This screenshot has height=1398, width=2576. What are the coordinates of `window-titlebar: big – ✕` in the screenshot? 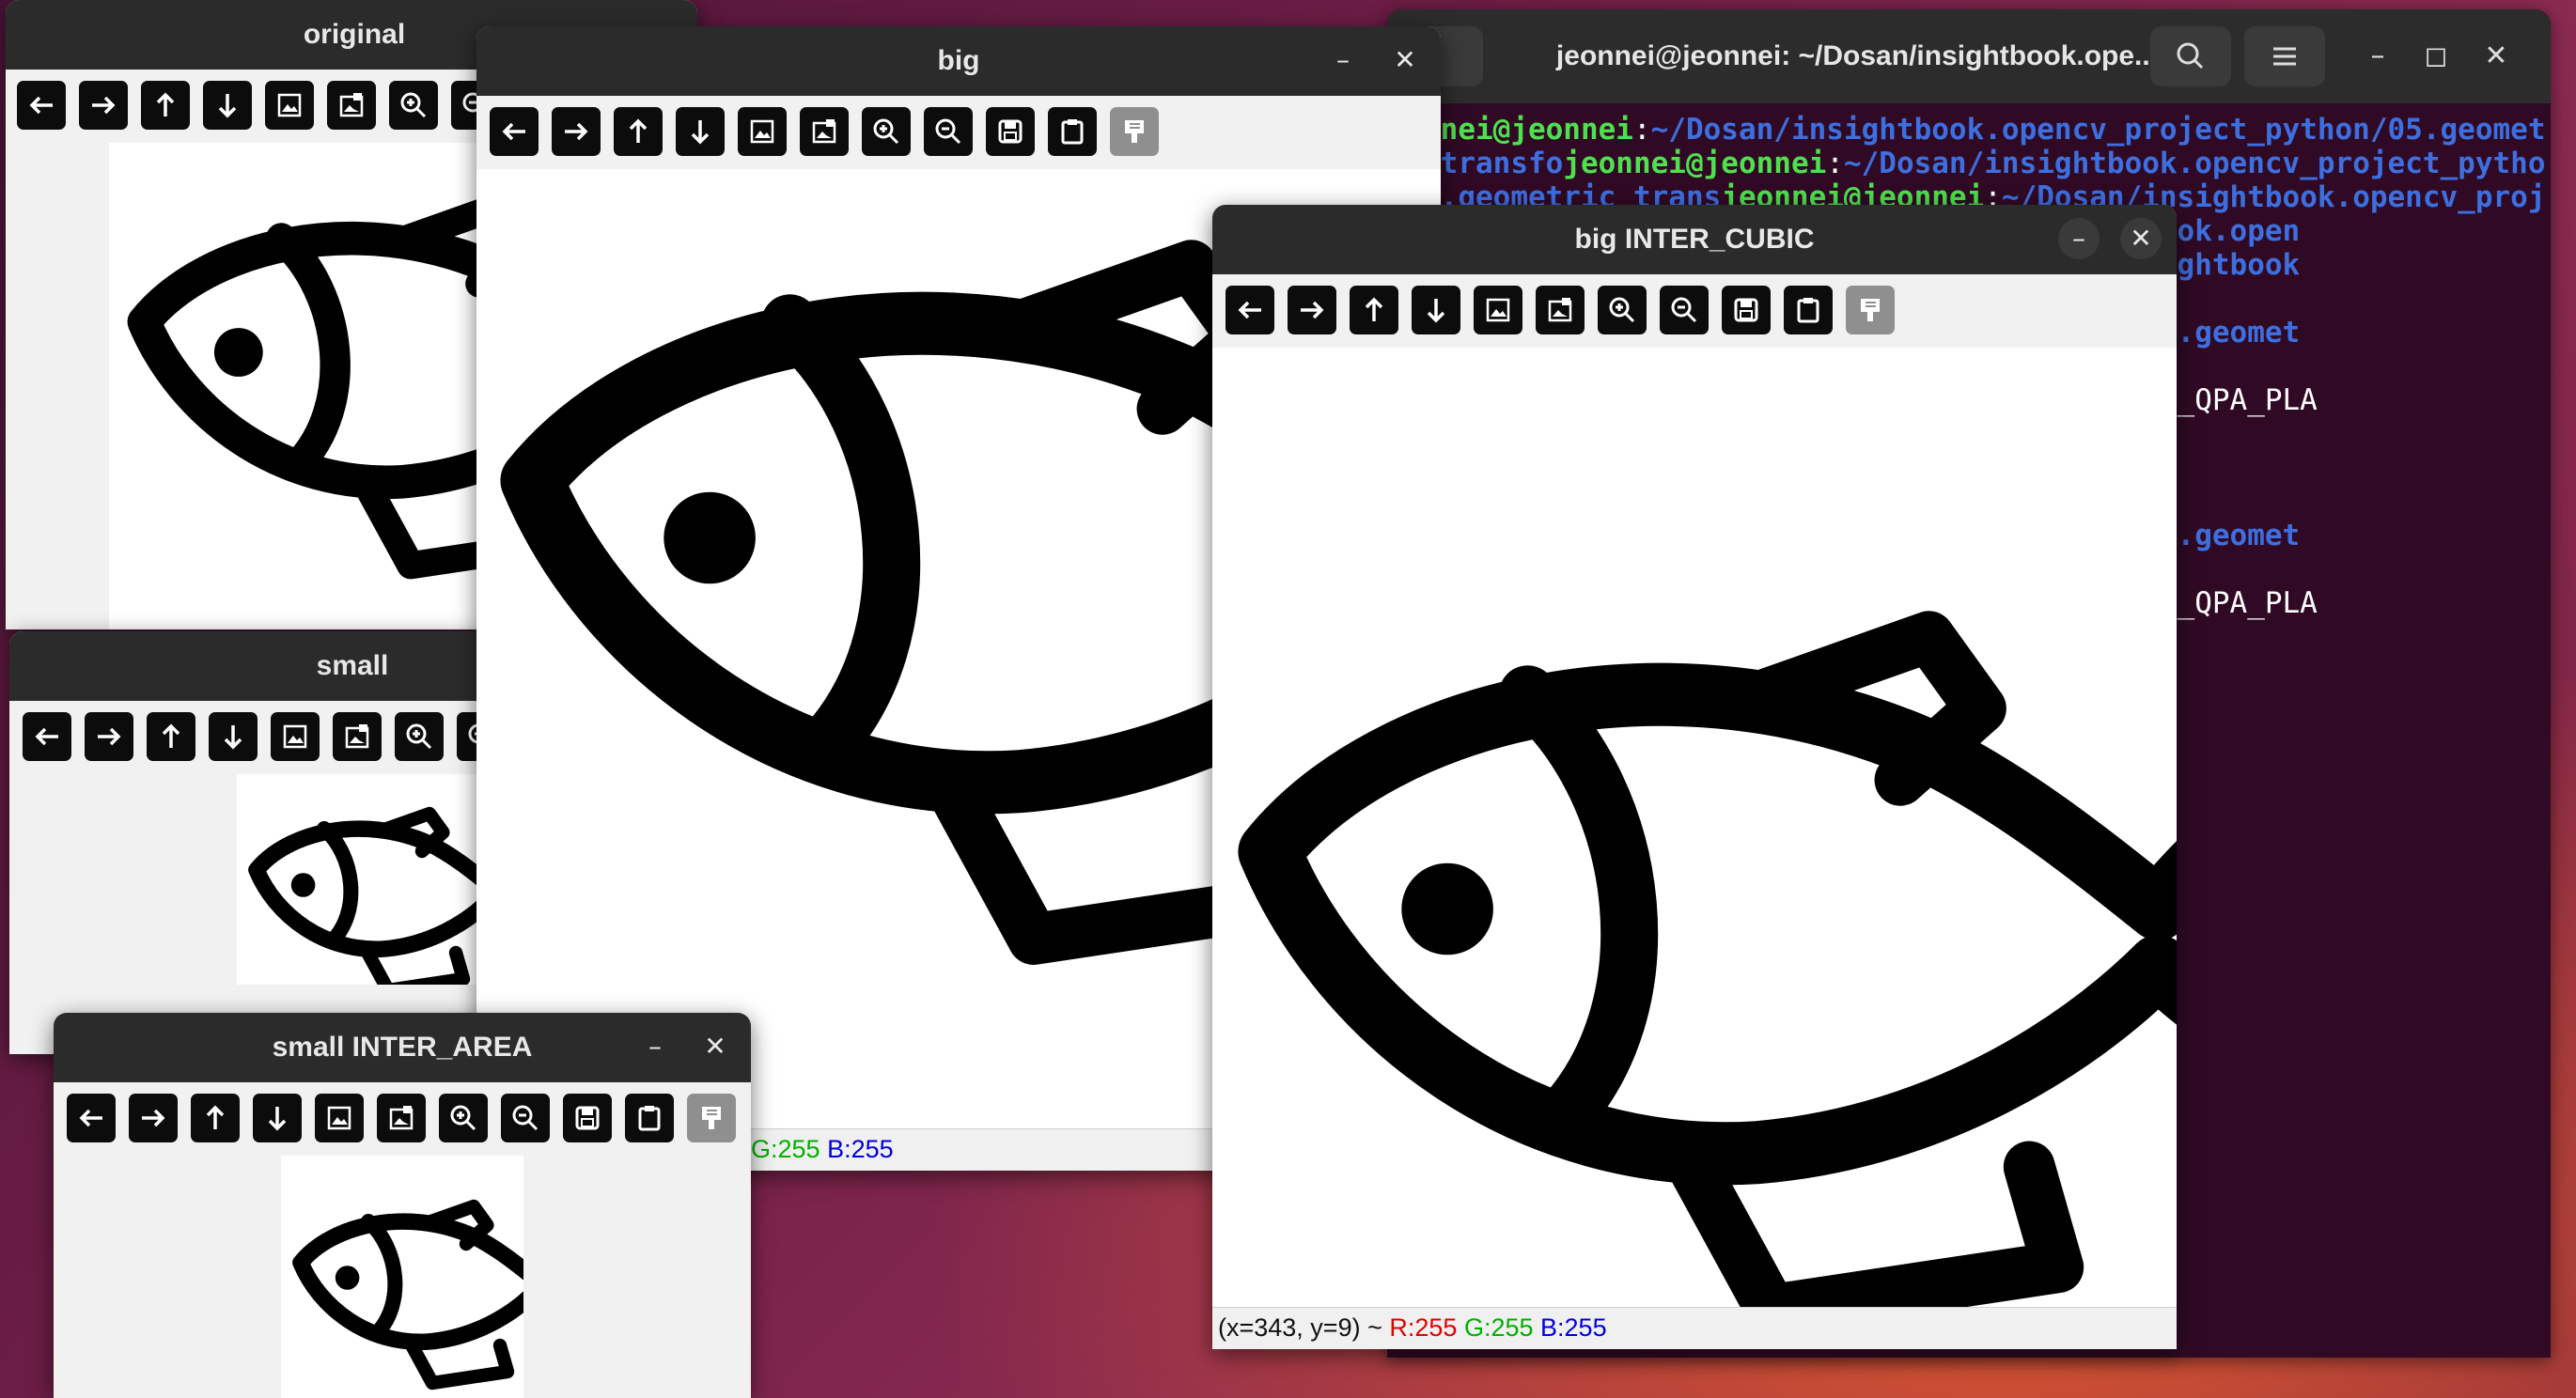 It's located at (958, 61).